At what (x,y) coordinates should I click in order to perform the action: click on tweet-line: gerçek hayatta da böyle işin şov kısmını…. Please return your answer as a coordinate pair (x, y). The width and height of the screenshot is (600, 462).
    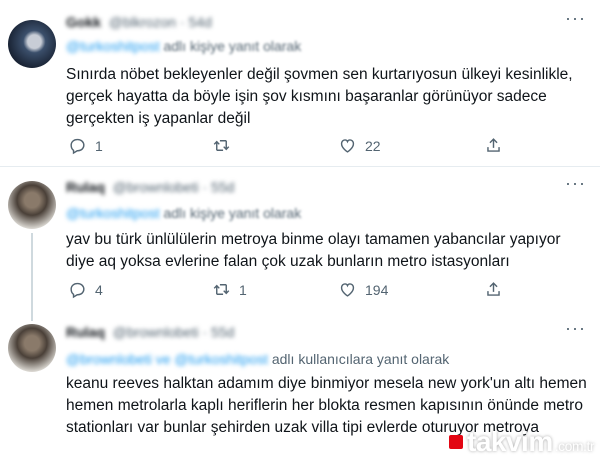
    Looking at the image, I should click on (306, 96).